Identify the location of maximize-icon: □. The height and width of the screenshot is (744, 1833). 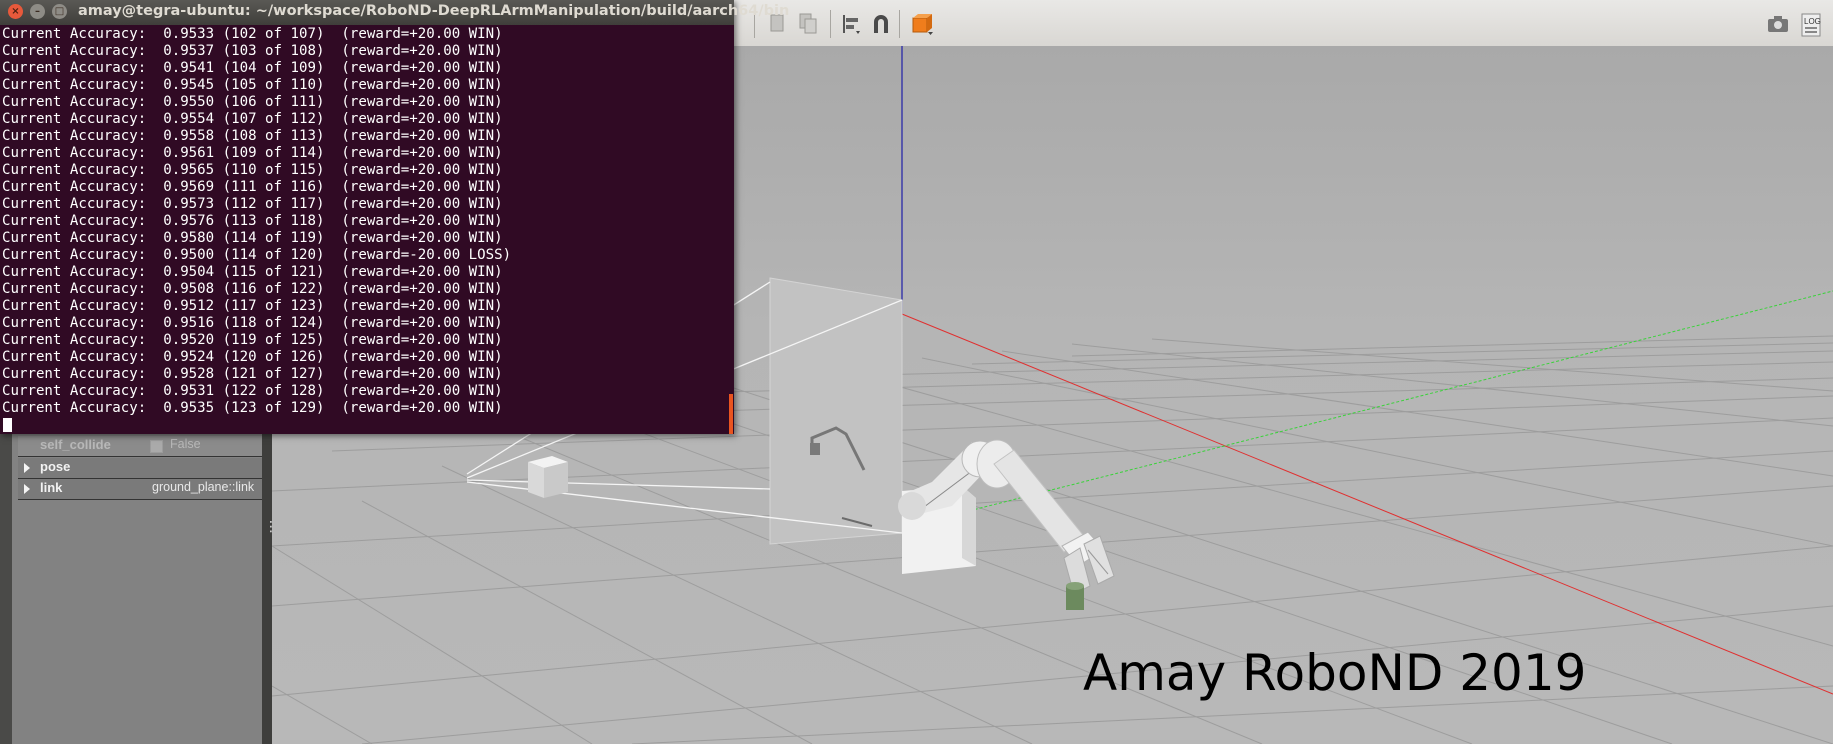
(59, 11).